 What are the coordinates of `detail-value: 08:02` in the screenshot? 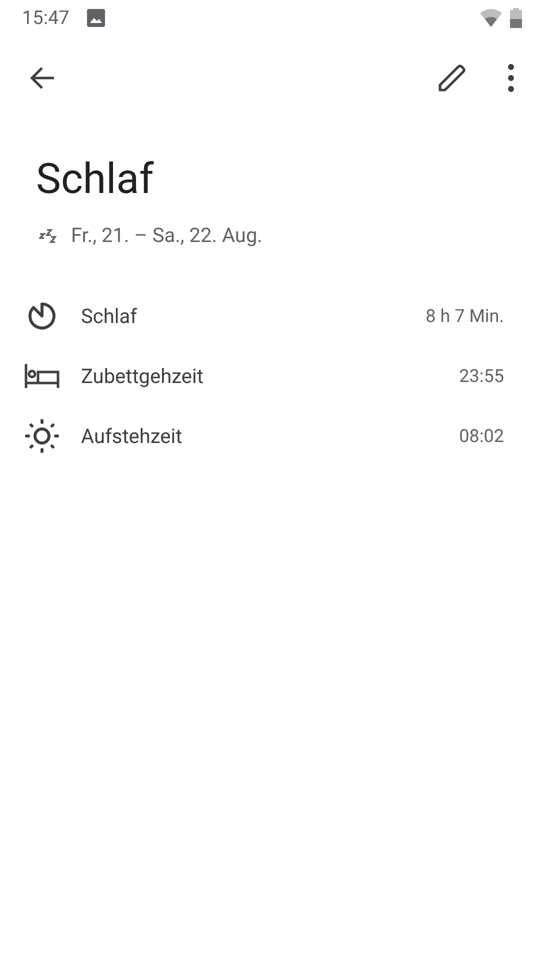 It's located at (481, 436).